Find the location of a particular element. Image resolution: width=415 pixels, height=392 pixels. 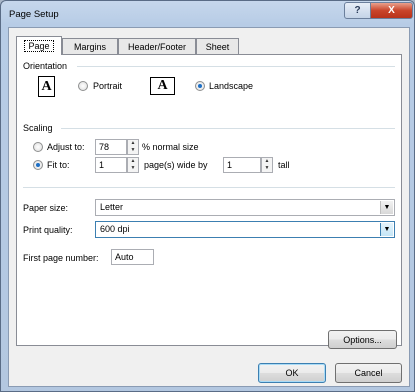

tab-page: Page is located at coordinates (39, 45).